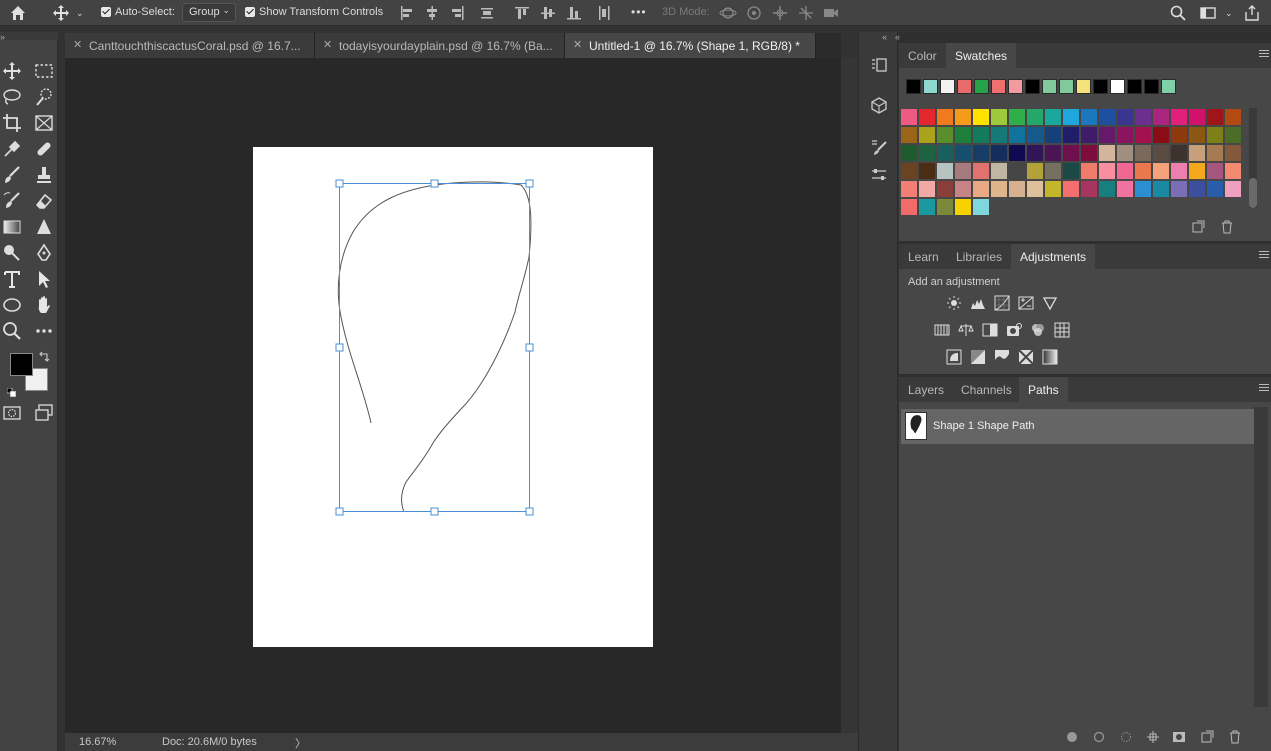  I want to click on brightness-icon, so click(954, 303).